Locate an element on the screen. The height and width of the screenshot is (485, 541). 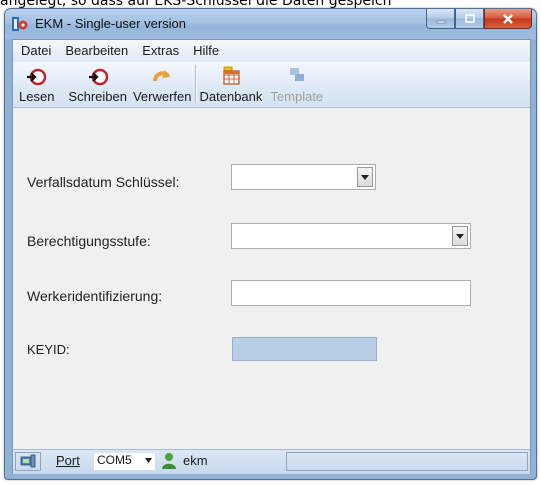
menu-bearbeiten: Bearbeiten is located at coordinates (96, 51).